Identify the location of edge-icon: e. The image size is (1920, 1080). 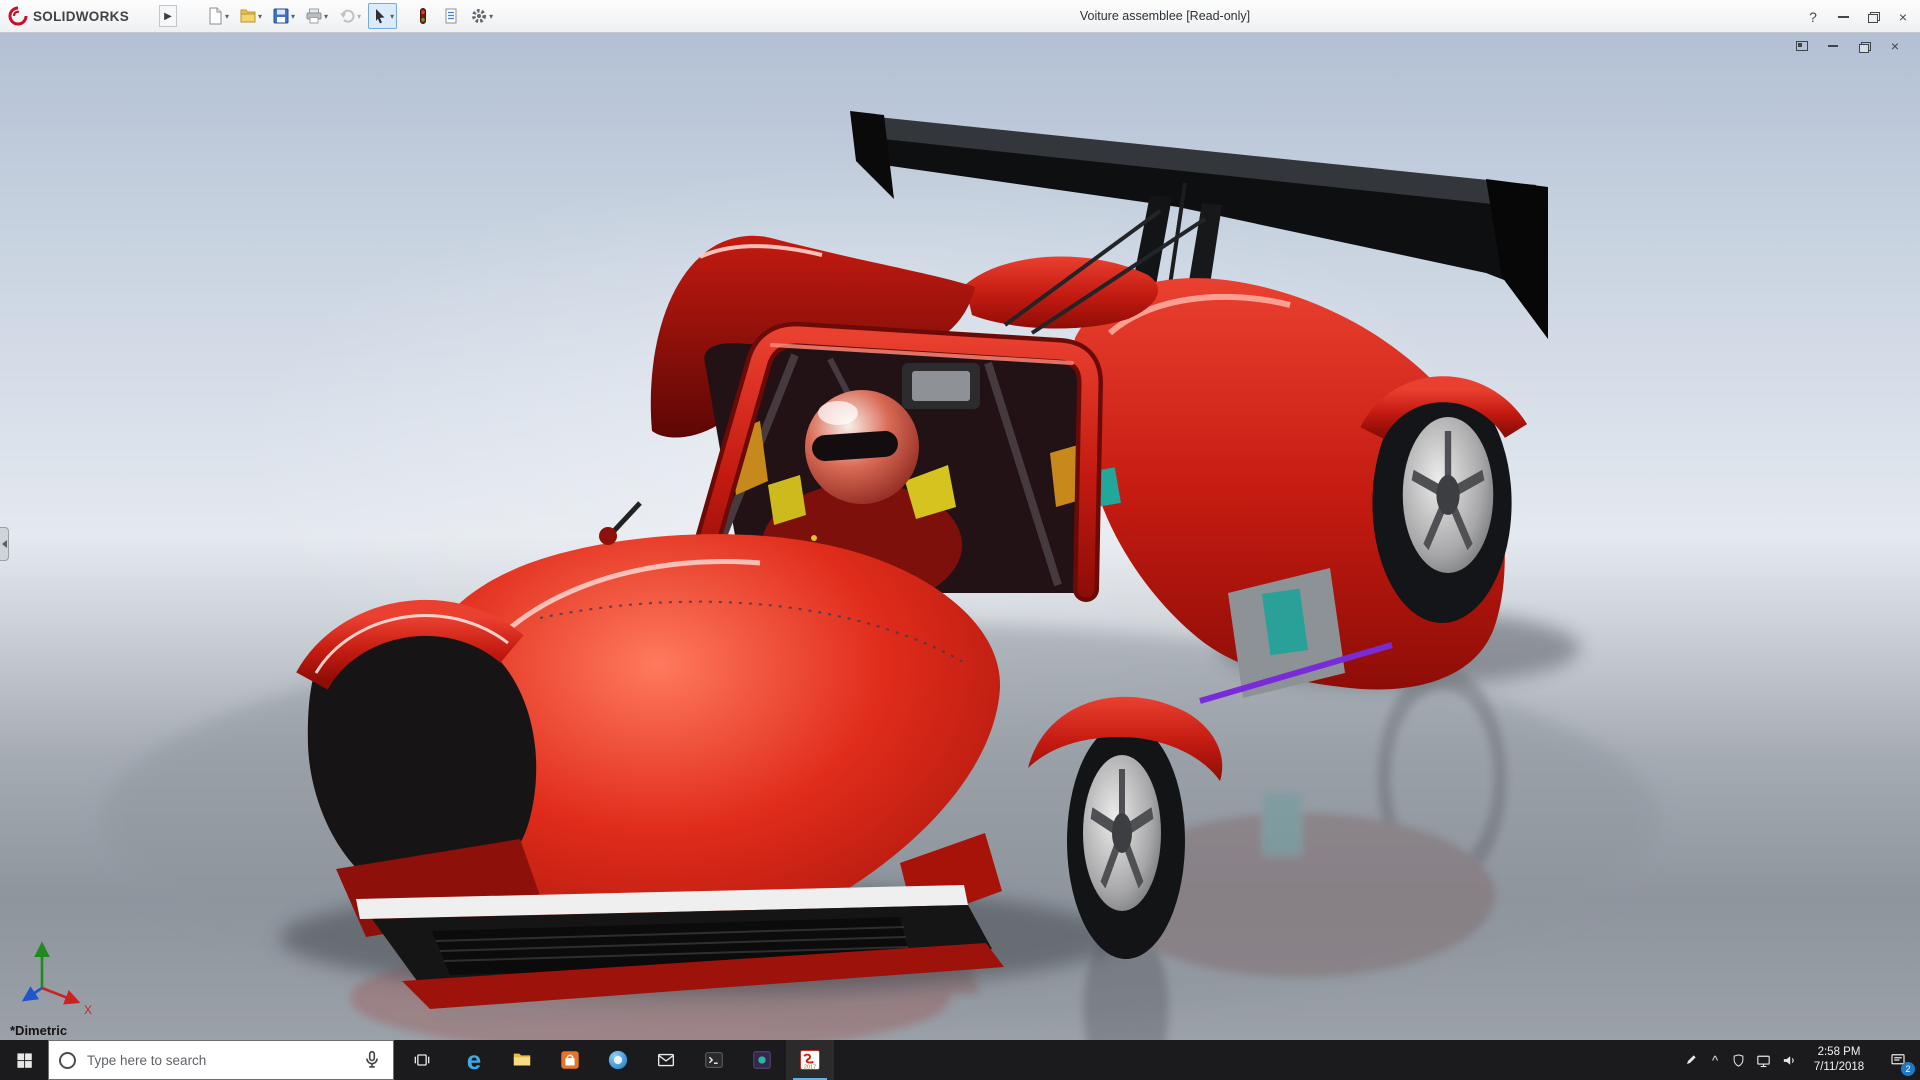
(474, 1060).